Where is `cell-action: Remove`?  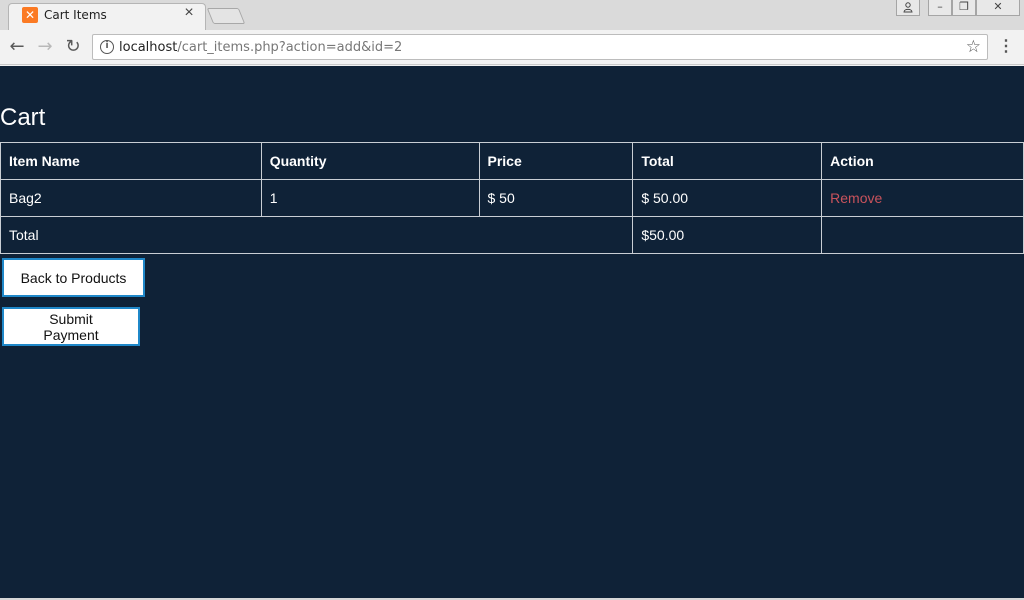 cell-action: Remove is located at coordinates (922, 198).